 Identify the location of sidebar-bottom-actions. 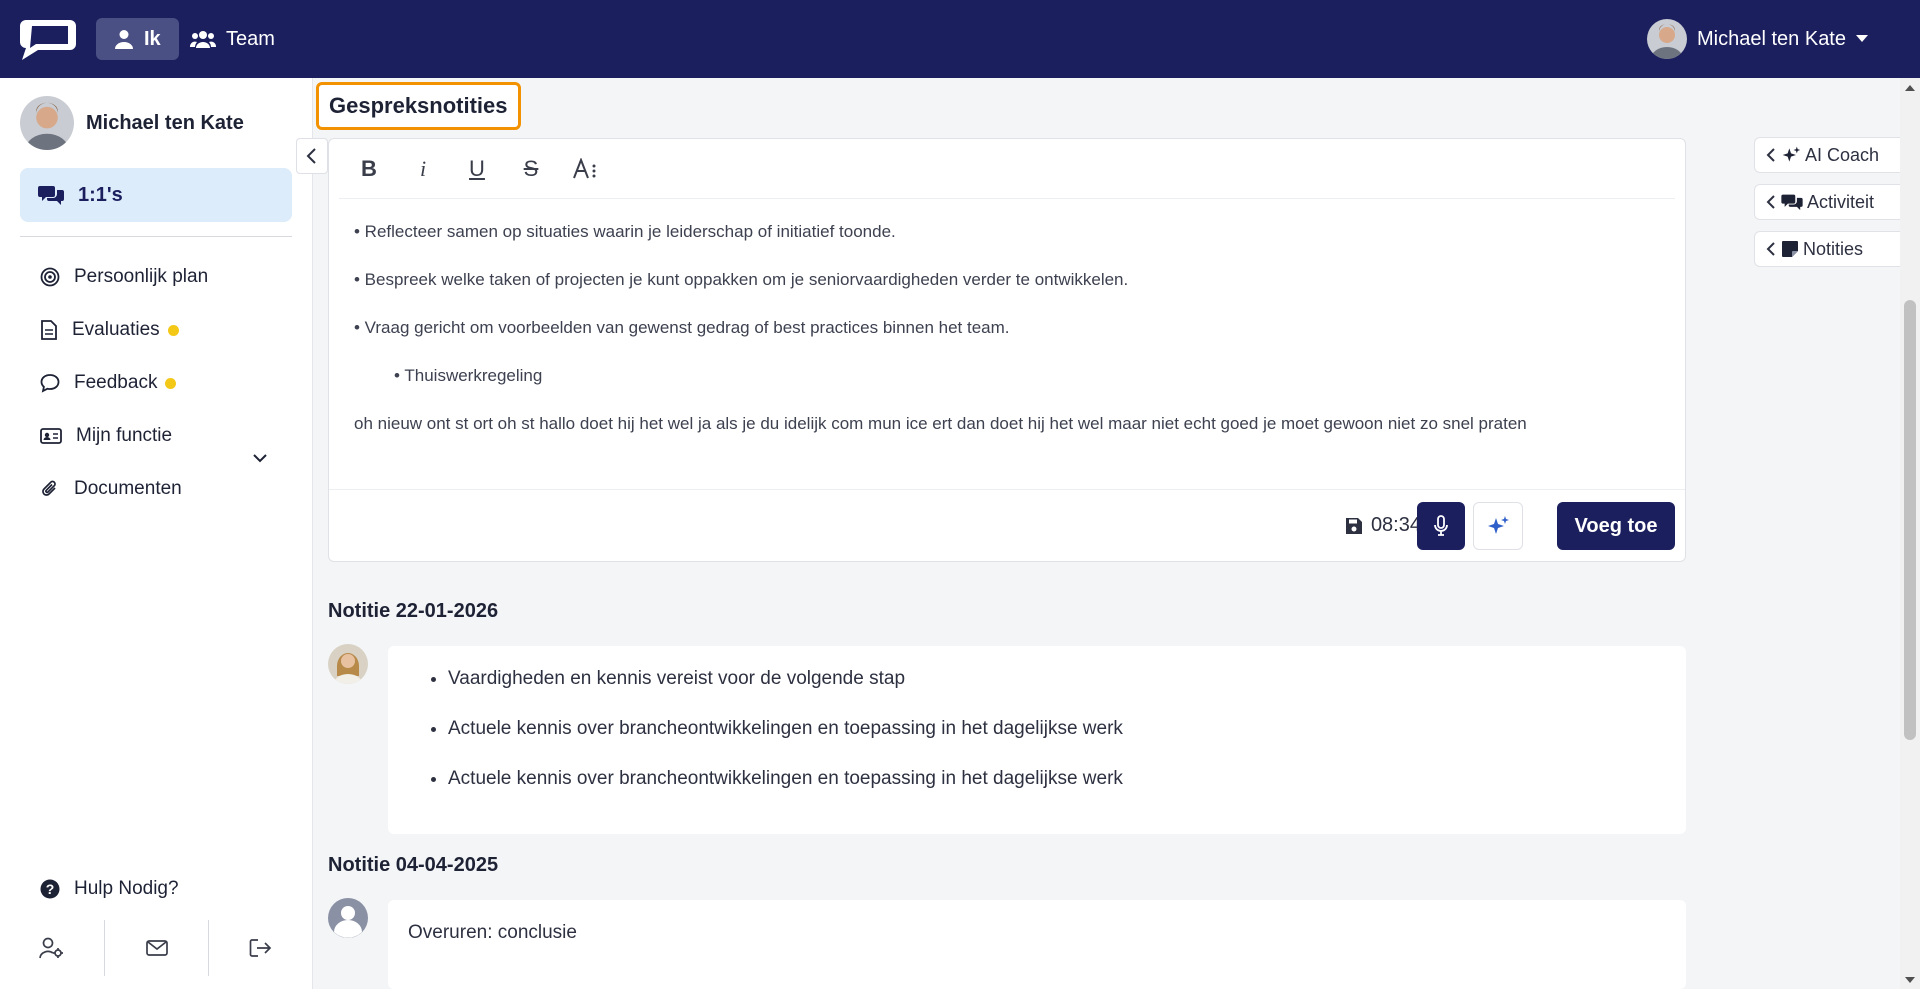
(156, 948).